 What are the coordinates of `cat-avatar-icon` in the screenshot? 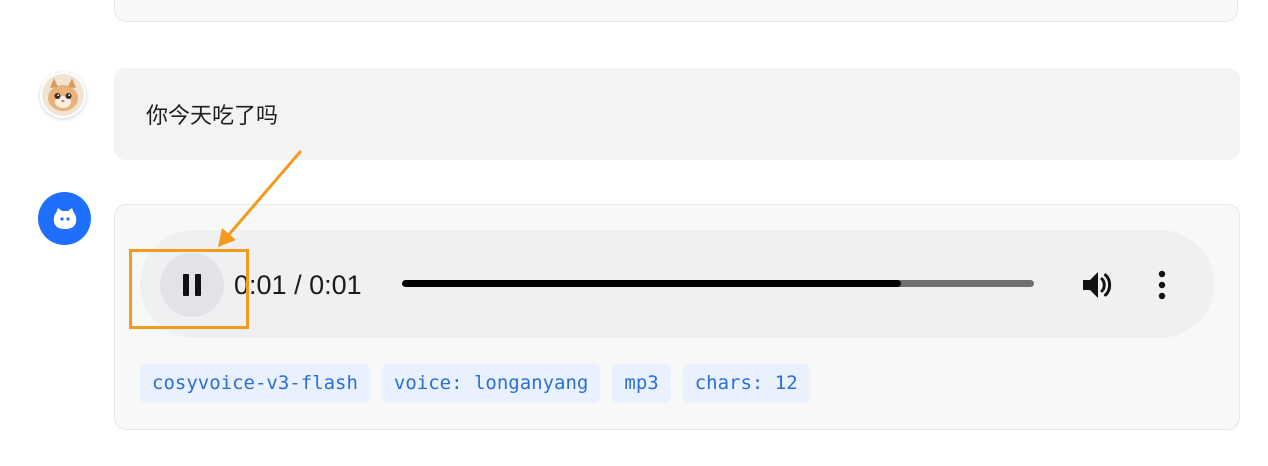 It's located at (63, 95).